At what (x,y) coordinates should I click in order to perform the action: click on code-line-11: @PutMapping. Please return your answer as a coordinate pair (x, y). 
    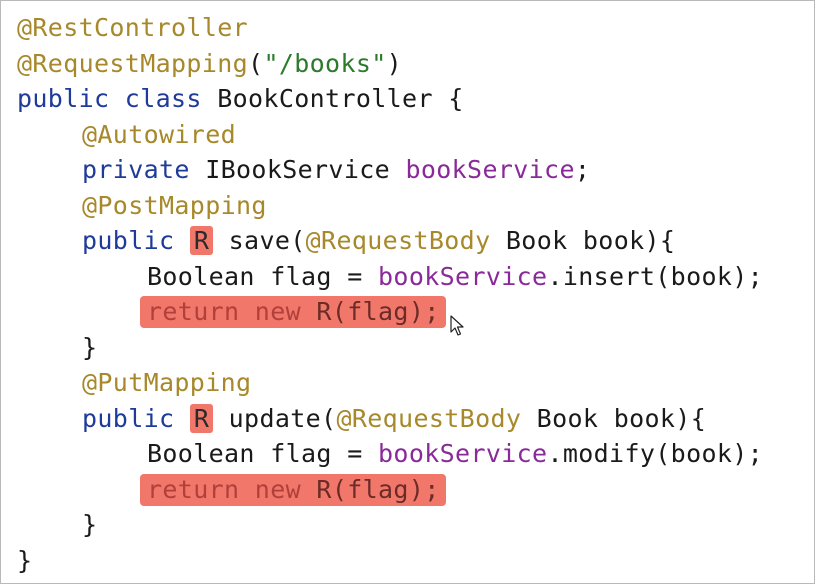
    Looking at the image, I should click on (408, 383).